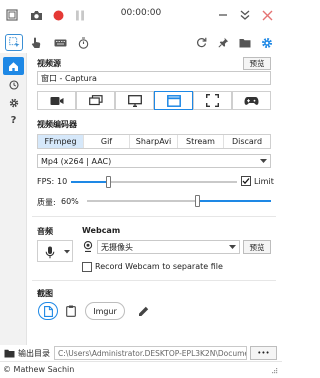  What do you see at coordinates (95, 100) in the screenshot?
I see `source-multi-screen-tab` at bounding box center [95, 100].